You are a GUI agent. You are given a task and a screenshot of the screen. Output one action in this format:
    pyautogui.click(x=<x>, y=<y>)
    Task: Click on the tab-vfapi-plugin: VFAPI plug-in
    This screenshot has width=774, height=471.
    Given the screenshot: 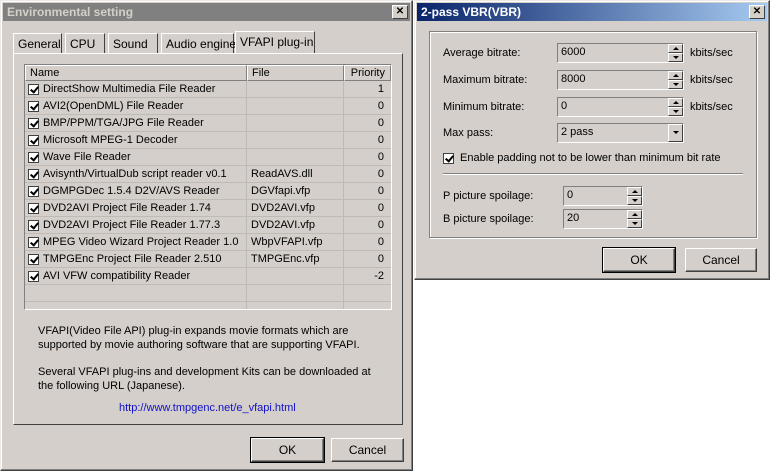 What is the action you would take?
    pyautogui.click(x=275, y=42)
    